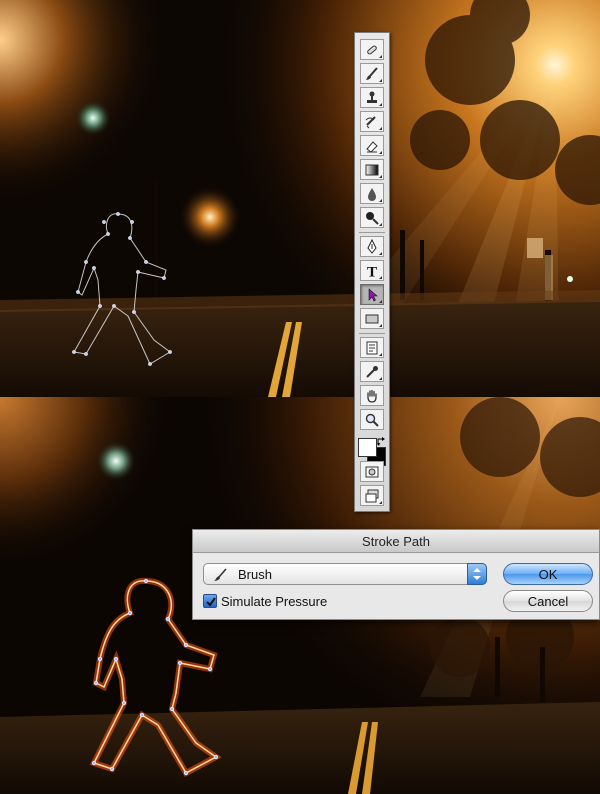  Describe the element at coordinates (372, 495) in the screenshot. I see `screen-mode-icon` at that location.